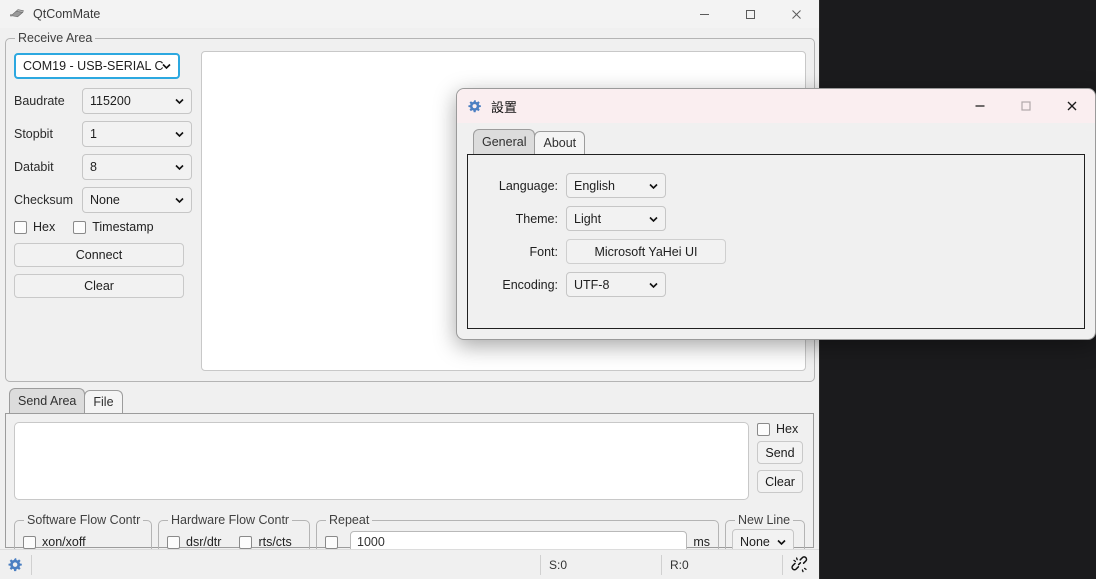 Image resolution: width=1096 pixels, height=579 pixels. Describe the element at coordinates (776, 106) in the screenshot. I see `settings-dialog-titlebar: 設置` at that location.